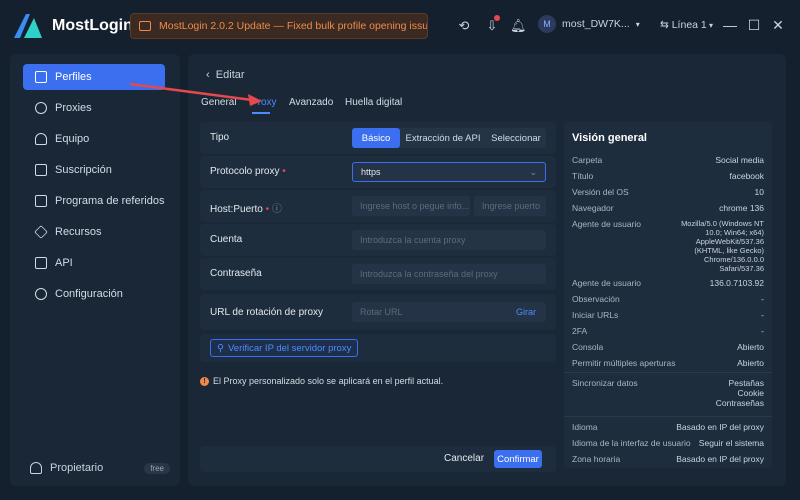 Image resolution: width=800 pixels, height=500 pixels. I want to click on account-owner: Propietario free, so click(100, 468).